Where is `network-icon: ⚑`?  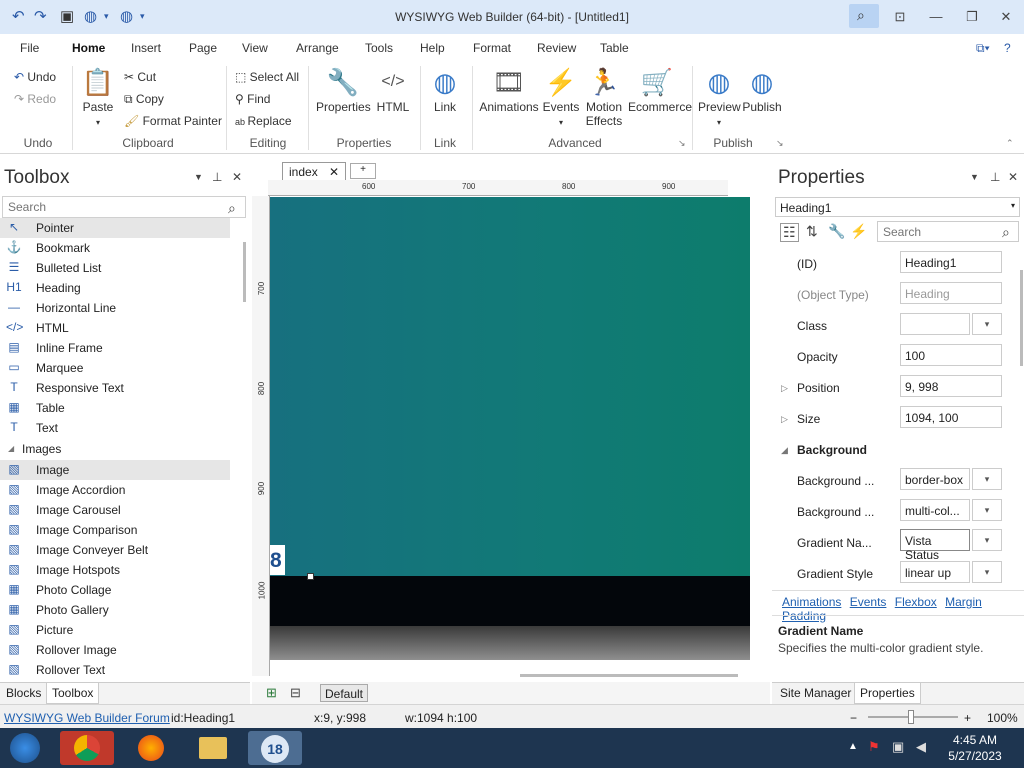
network-icon: ⚑ is located at coordinates (874, 747).